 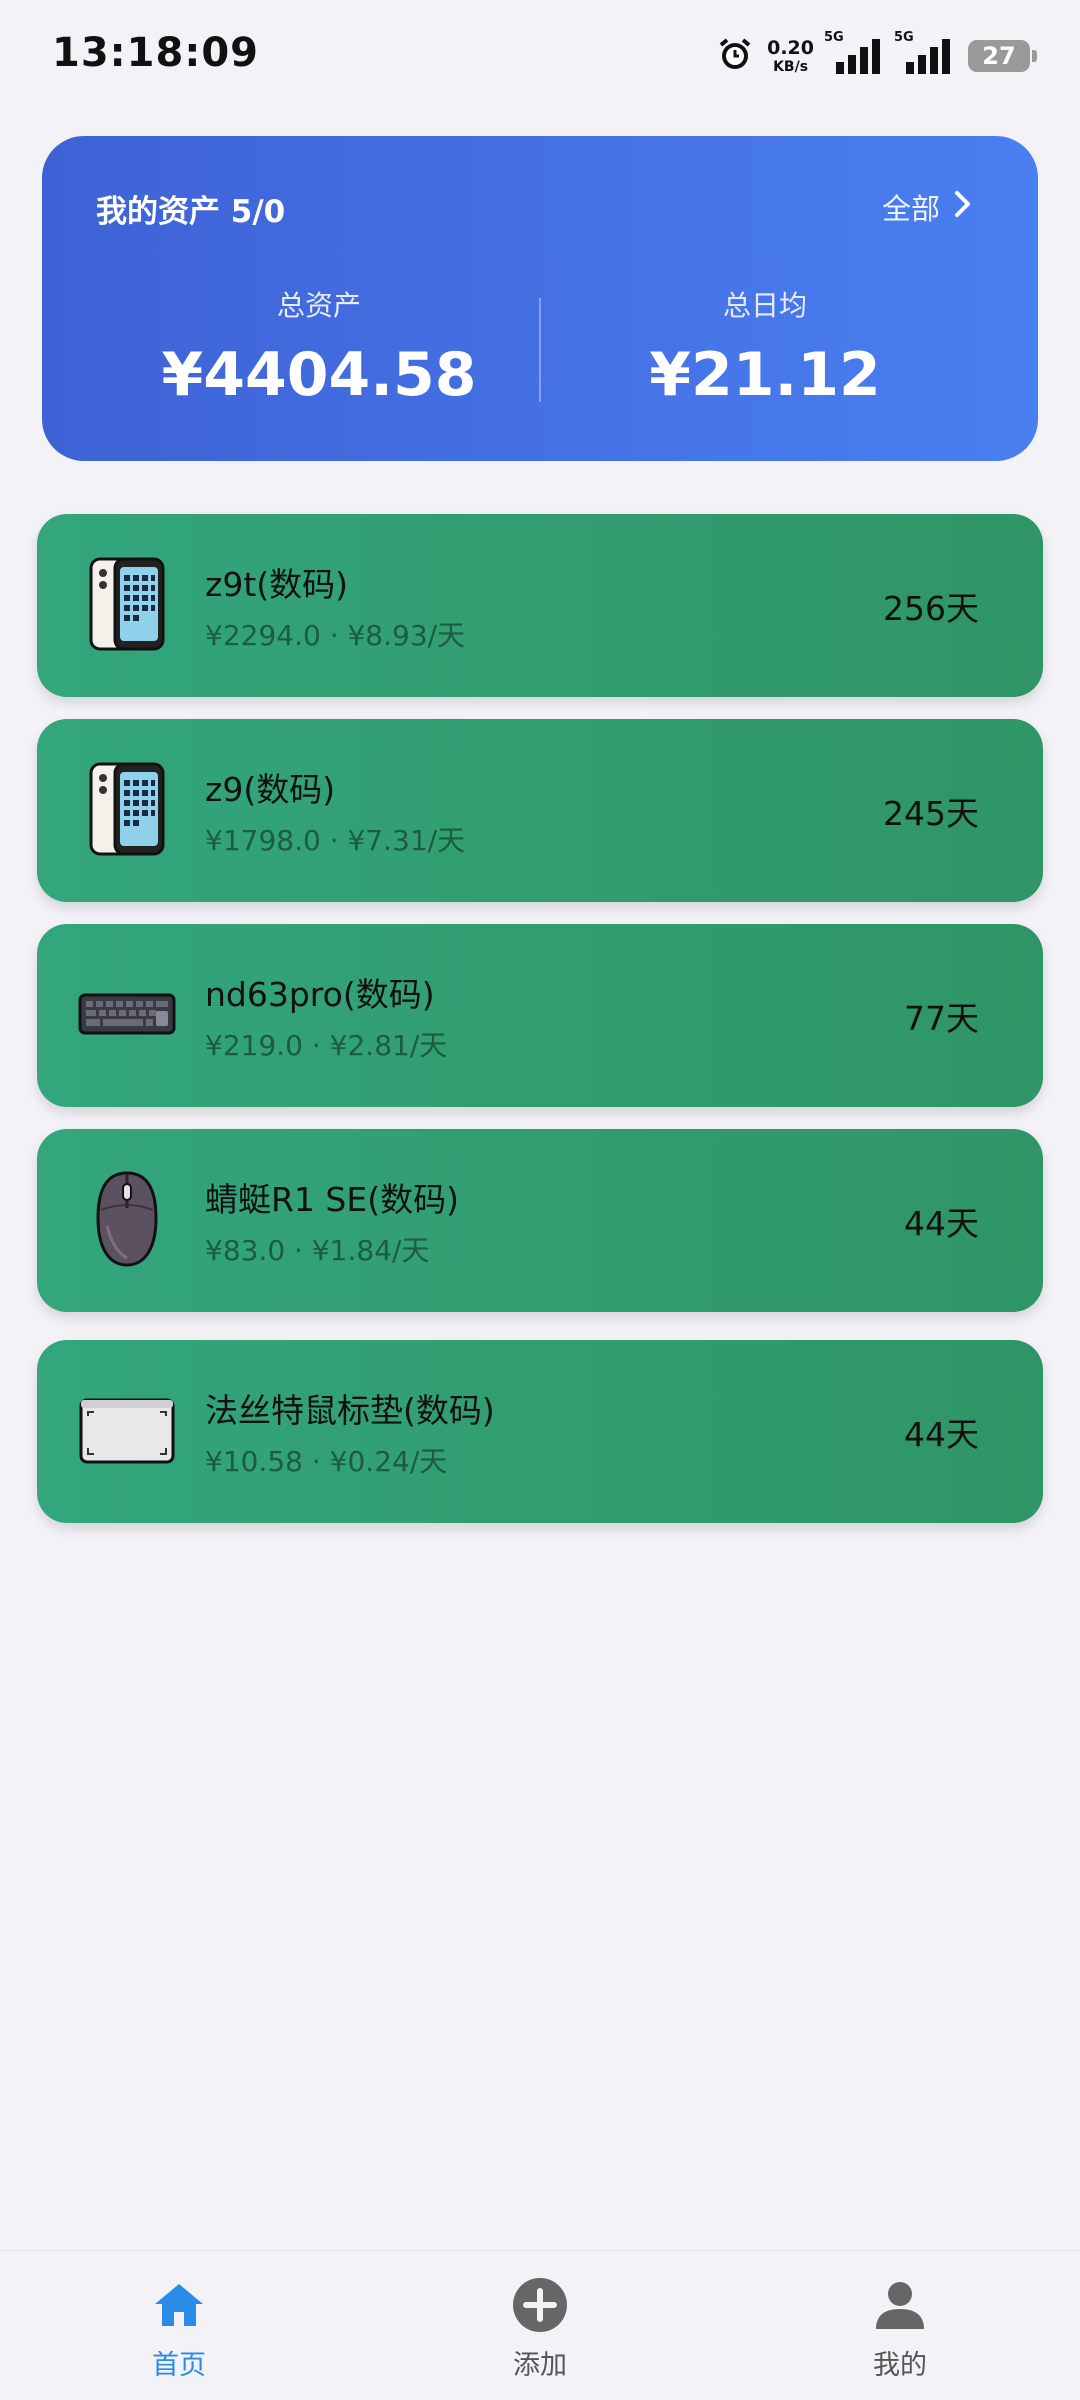 I want to click on keyboard-icon, so click(x=127, y=1014).